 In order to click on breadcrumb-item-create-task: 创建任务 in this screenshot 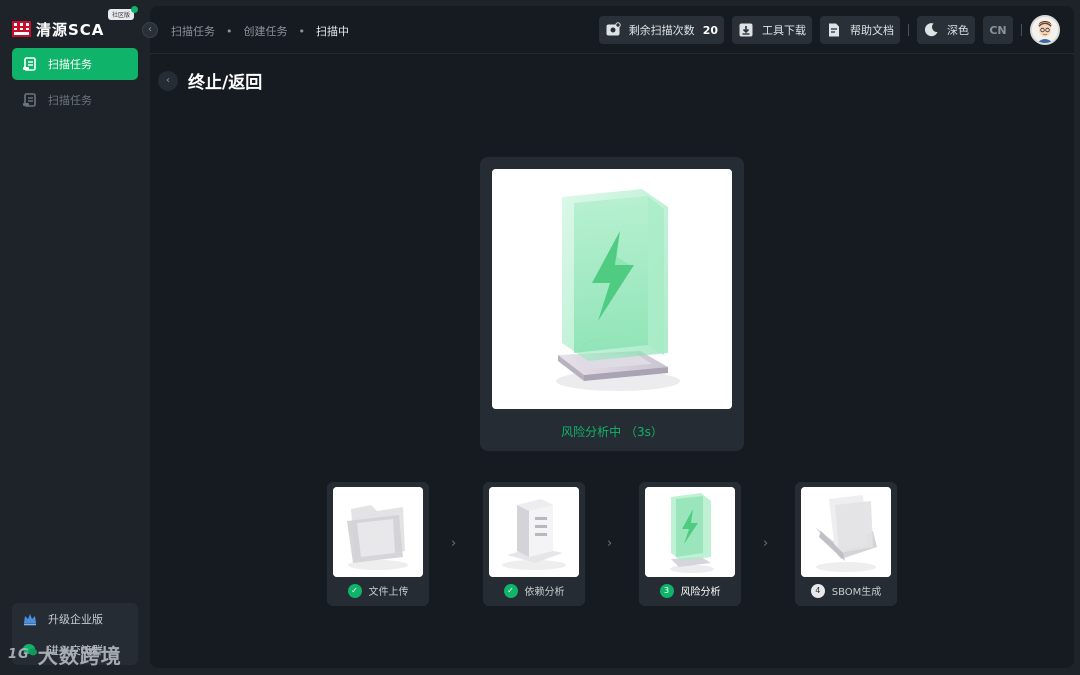, I will do `click(266, 31)`.